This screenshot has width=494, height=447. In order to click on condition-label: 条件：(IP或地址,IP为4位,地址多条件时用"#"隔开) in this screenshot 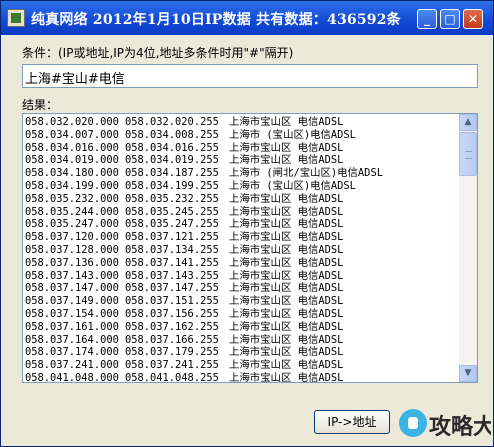, I will do `click(158, 53)`.